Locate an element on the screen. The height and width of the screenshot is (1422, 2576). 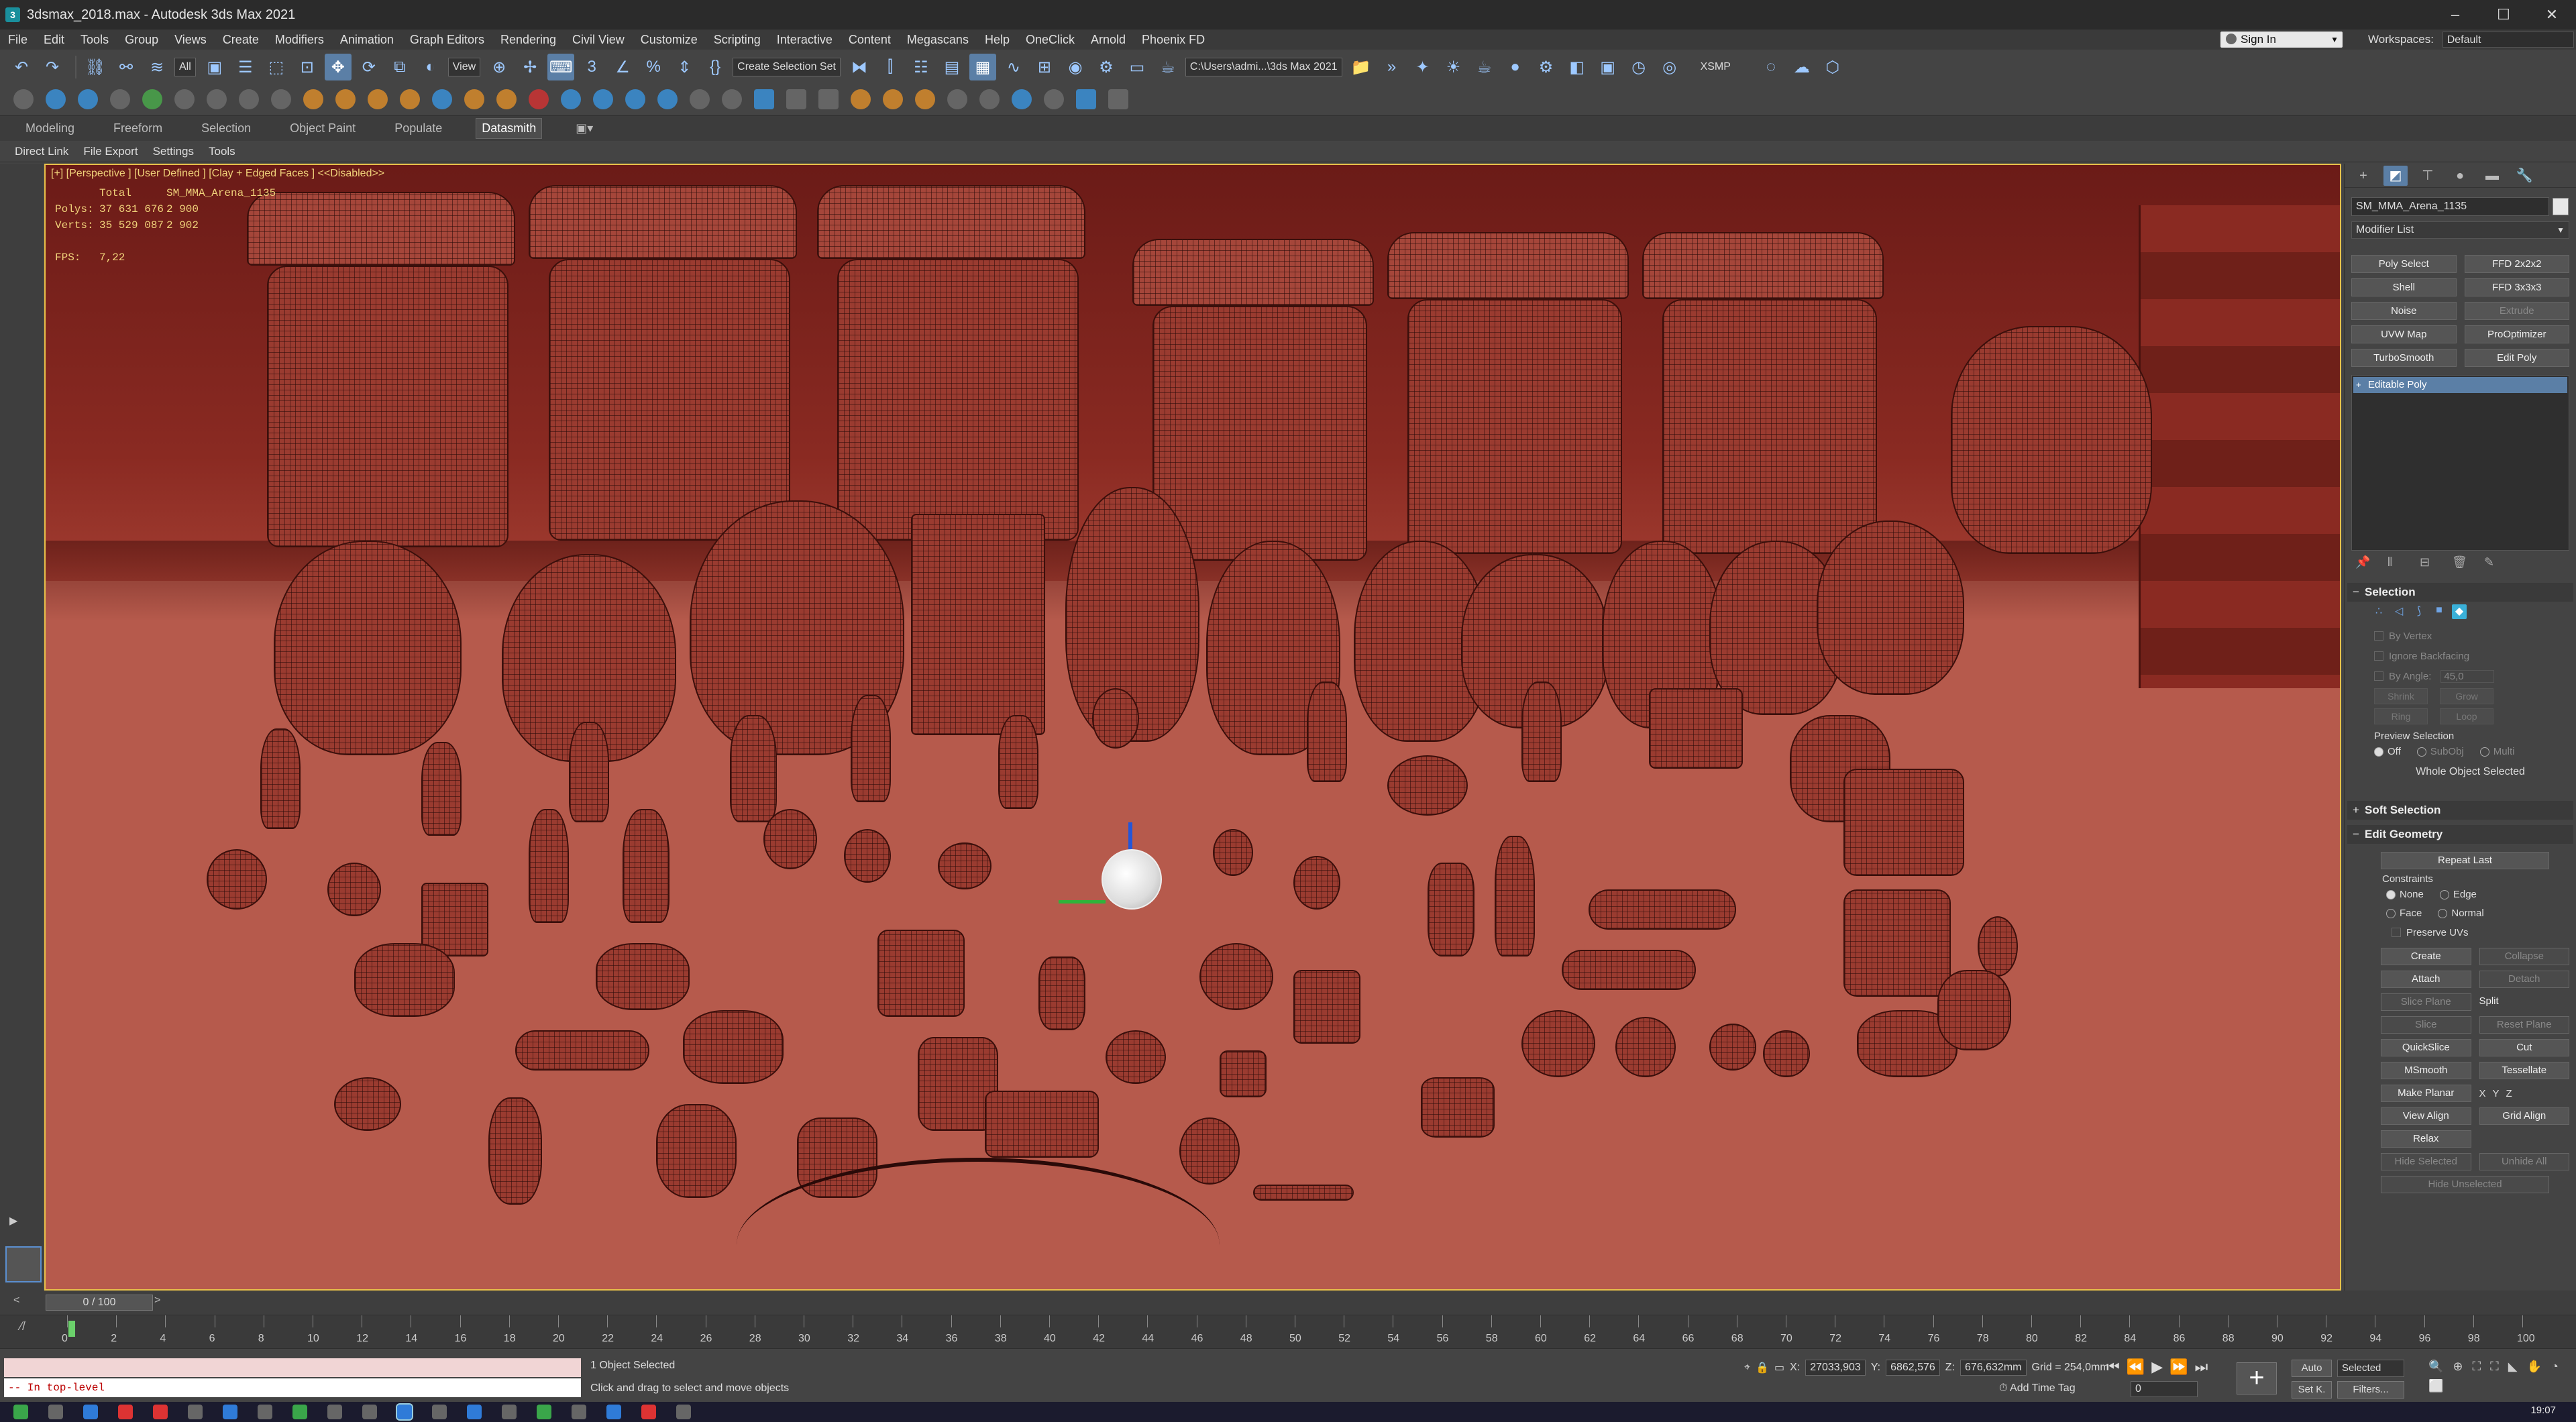
y-coord-field: 6862,576 is located at coordinates (1913, 1368).